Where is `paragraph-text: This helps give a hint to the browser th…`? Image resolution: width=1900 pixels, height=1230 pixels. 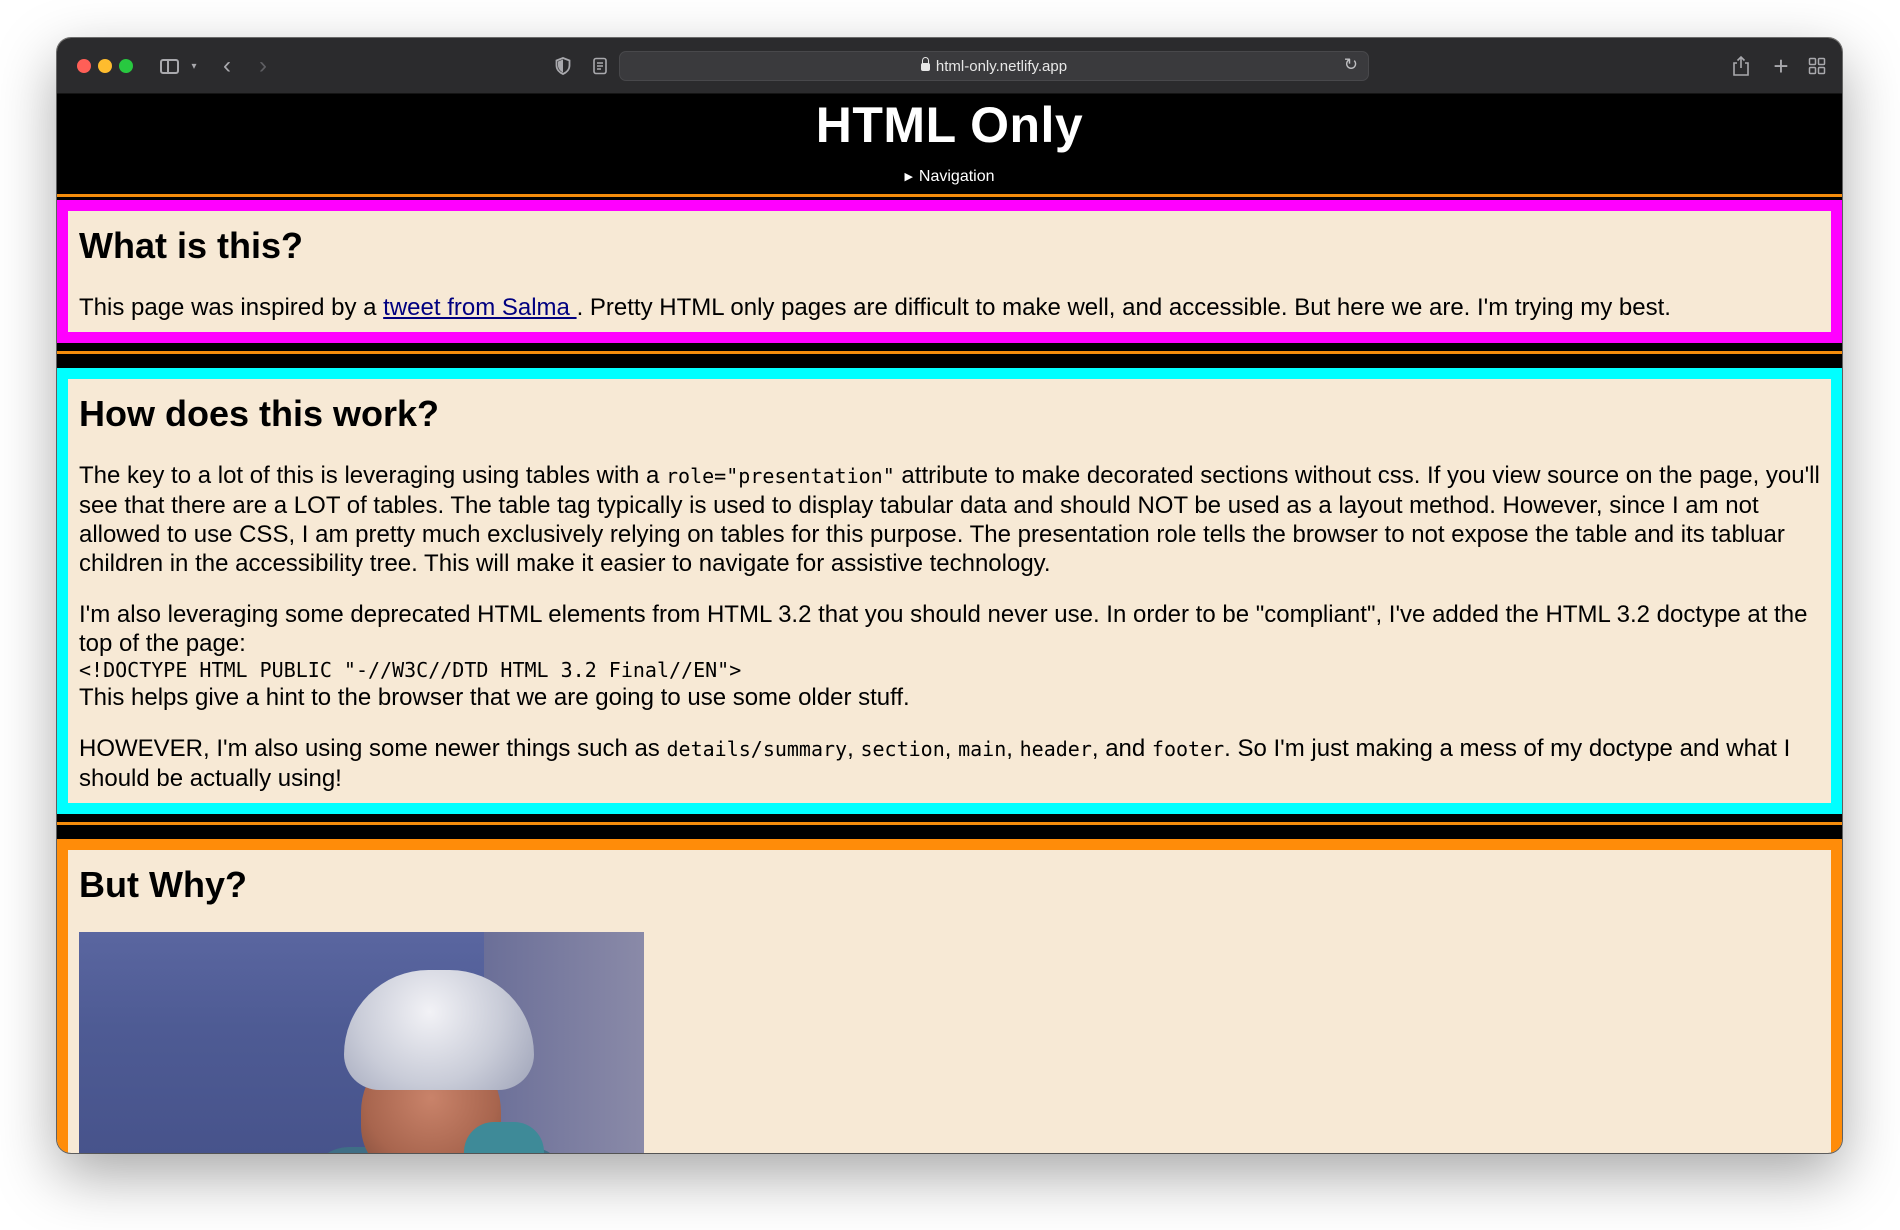
paragraph-text: This helps give a hint to the browser th… is located at coordinates (494, 697).